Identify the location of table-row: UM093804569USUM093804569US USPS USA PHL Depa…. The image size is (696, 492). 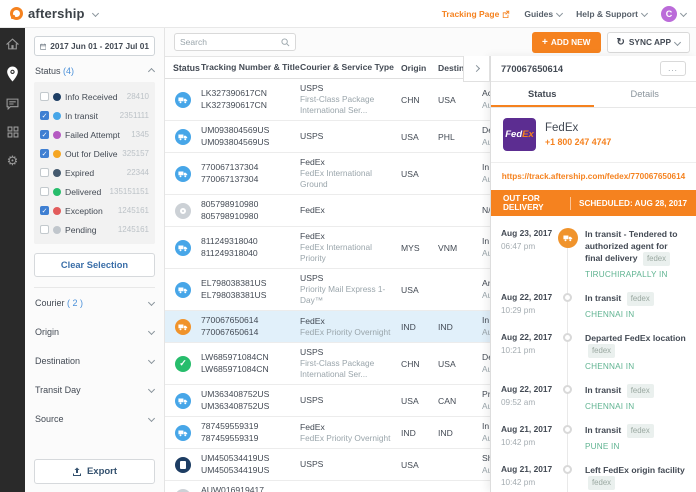
(327, 137).